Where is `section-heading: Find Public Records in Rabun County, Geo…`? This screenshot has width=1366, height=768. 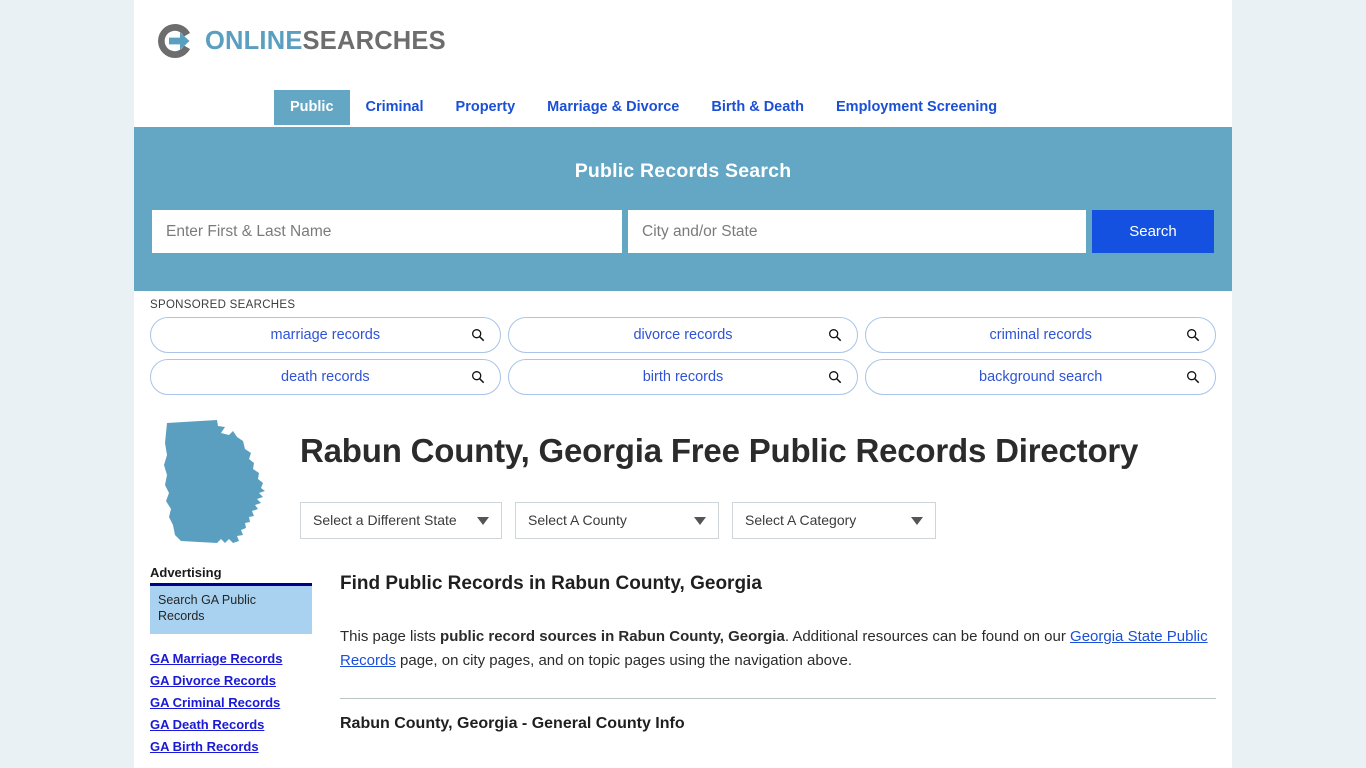
section-heading: Find Public Records in Rabun County, Geo… is located at coordinates (551, 583).